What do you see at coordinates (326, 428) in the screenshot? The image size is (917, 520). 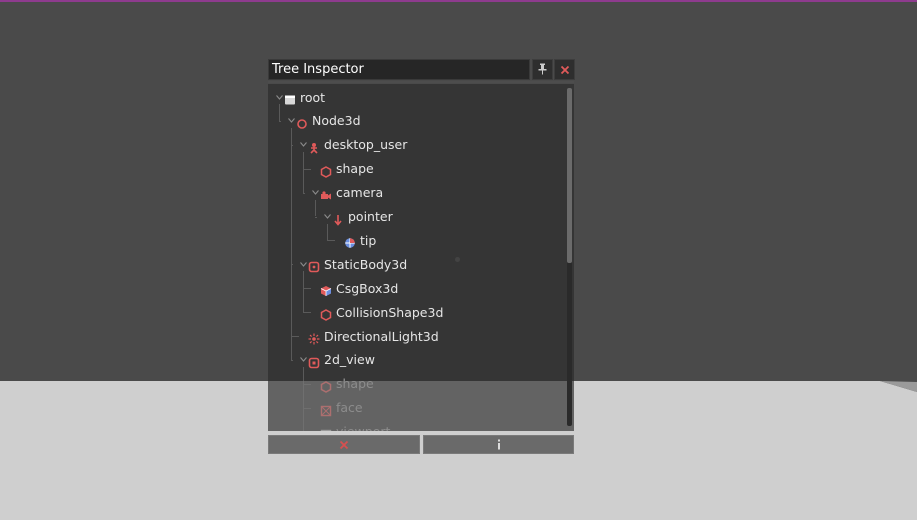 I see `viewport-icon` at bounding box center [326, 428].